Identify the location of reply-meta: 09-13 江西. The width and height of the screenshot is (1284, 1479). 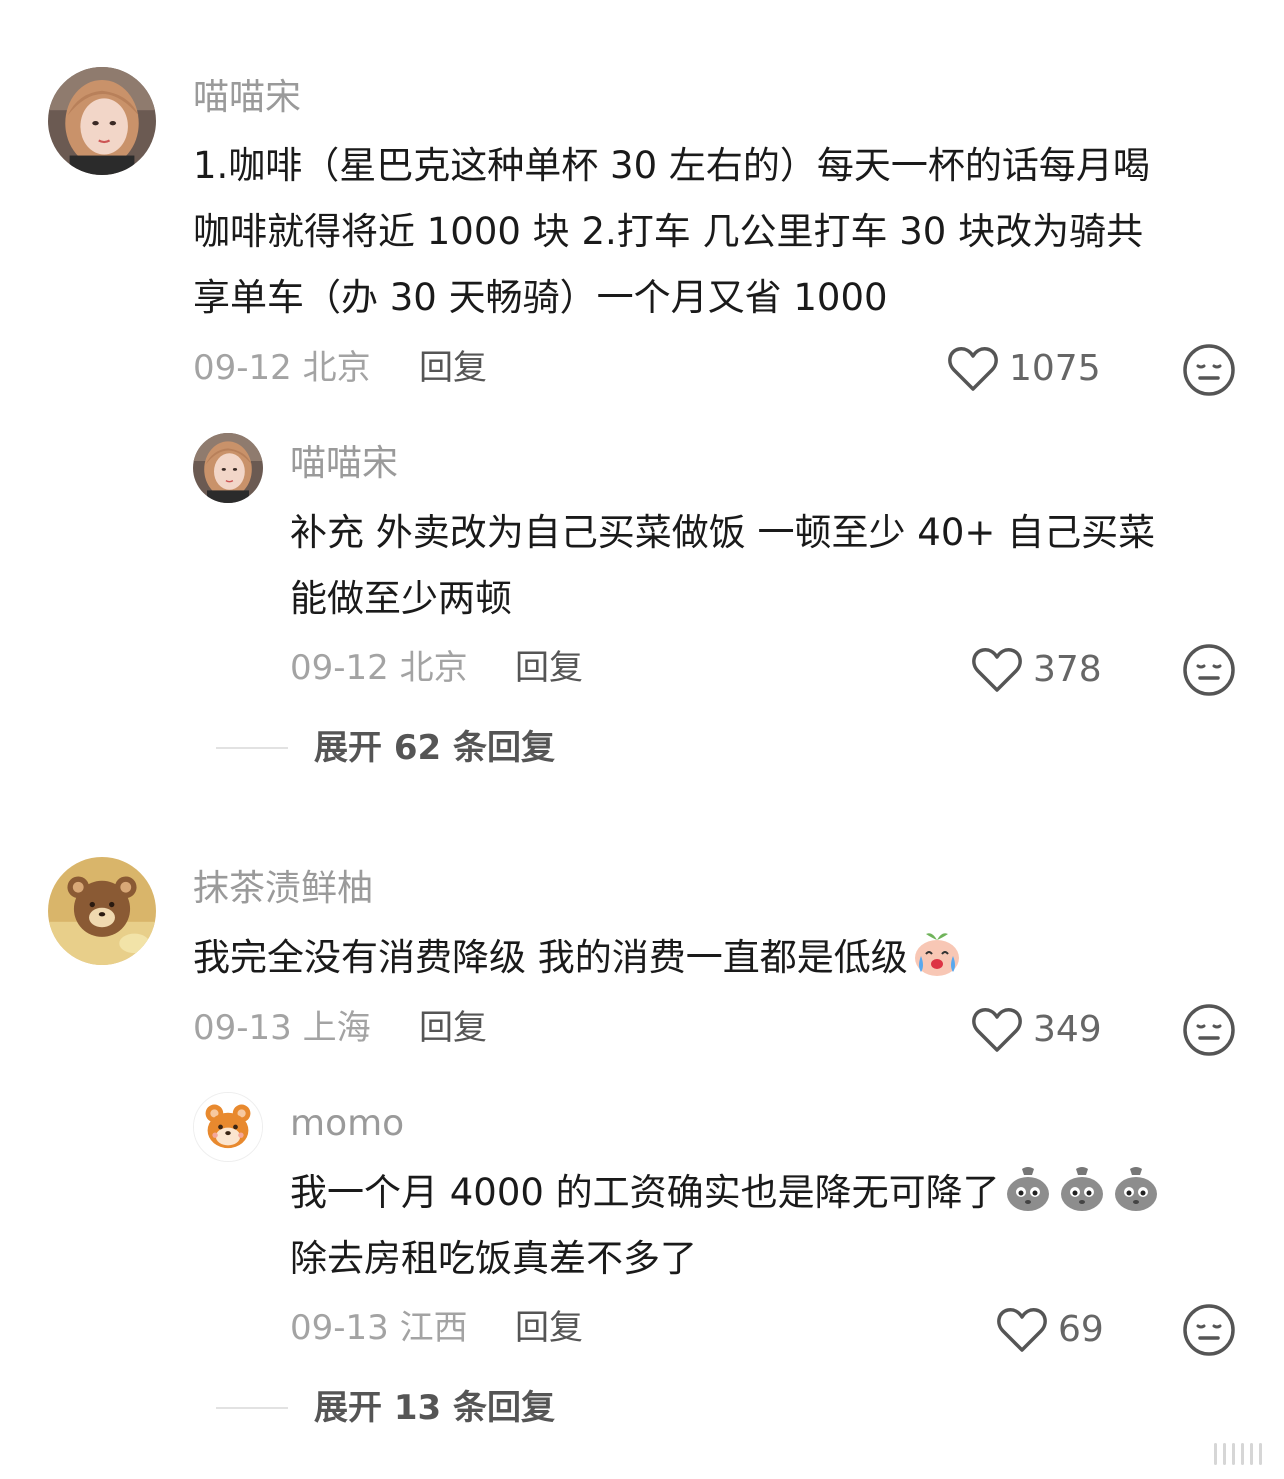
(379, 1328).